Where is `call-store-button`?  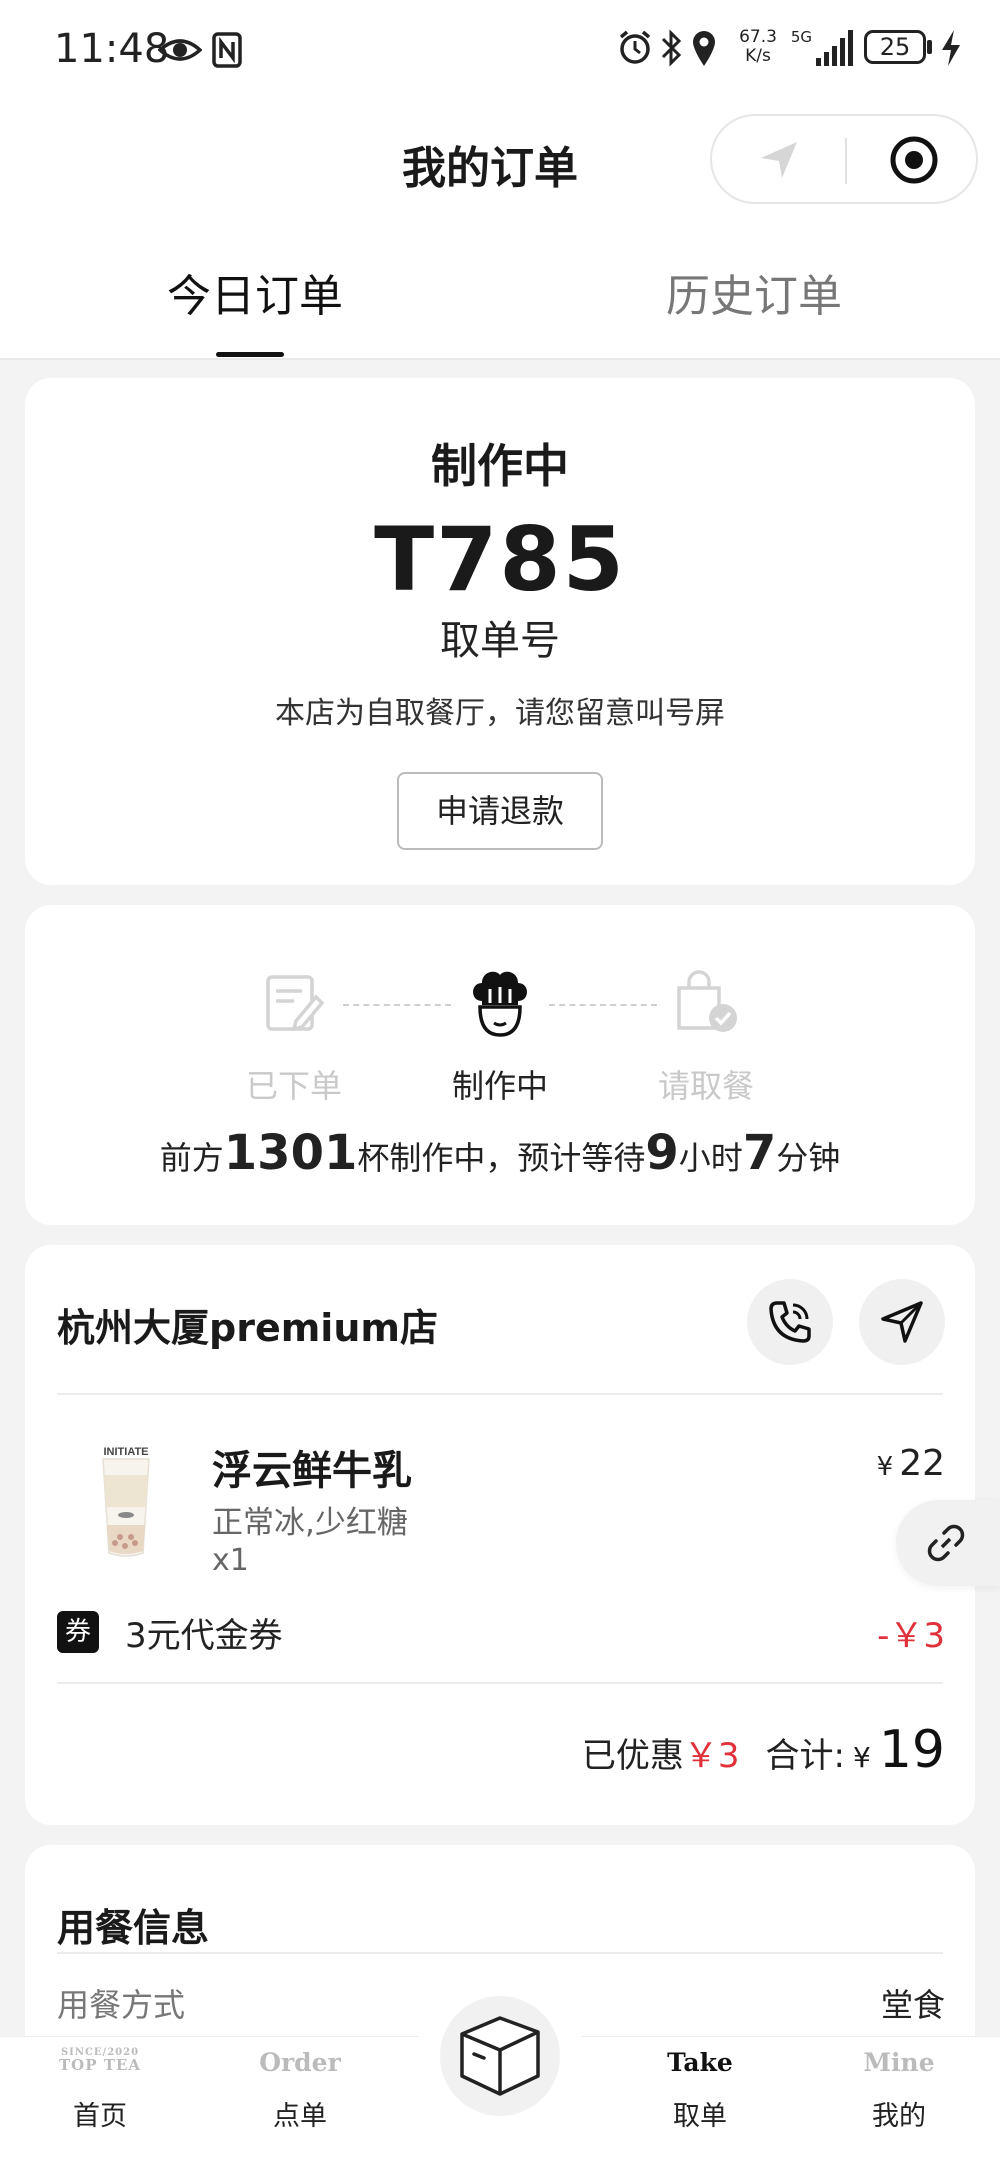
call-store-button is located at coordinates (790, 1322).